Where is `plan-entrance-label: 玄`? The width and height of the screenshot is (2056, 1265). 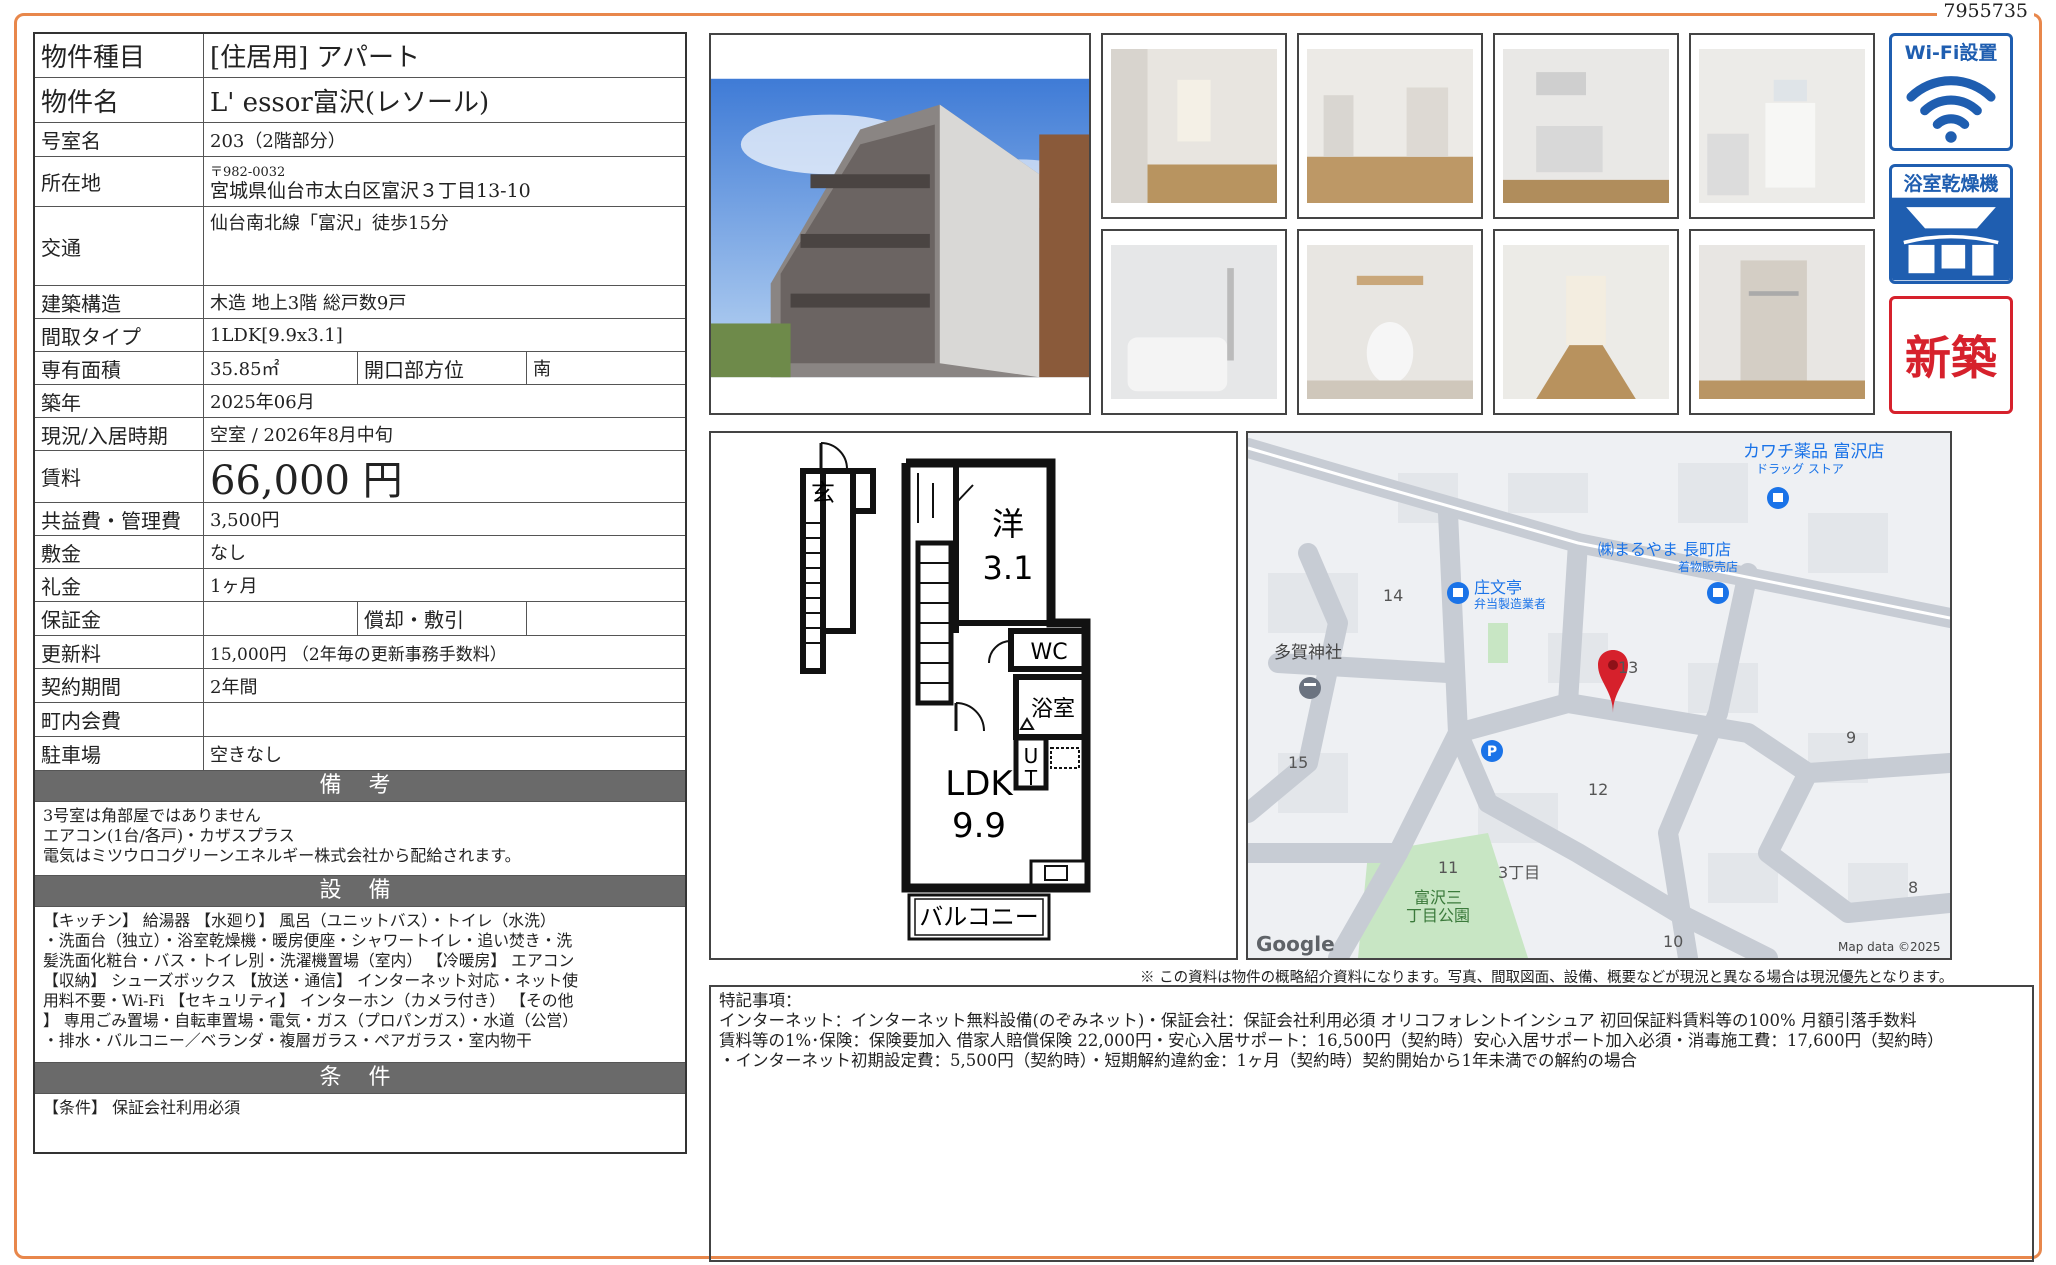
plan-entrance-label: 玄 is located at coordinates (823, 493).